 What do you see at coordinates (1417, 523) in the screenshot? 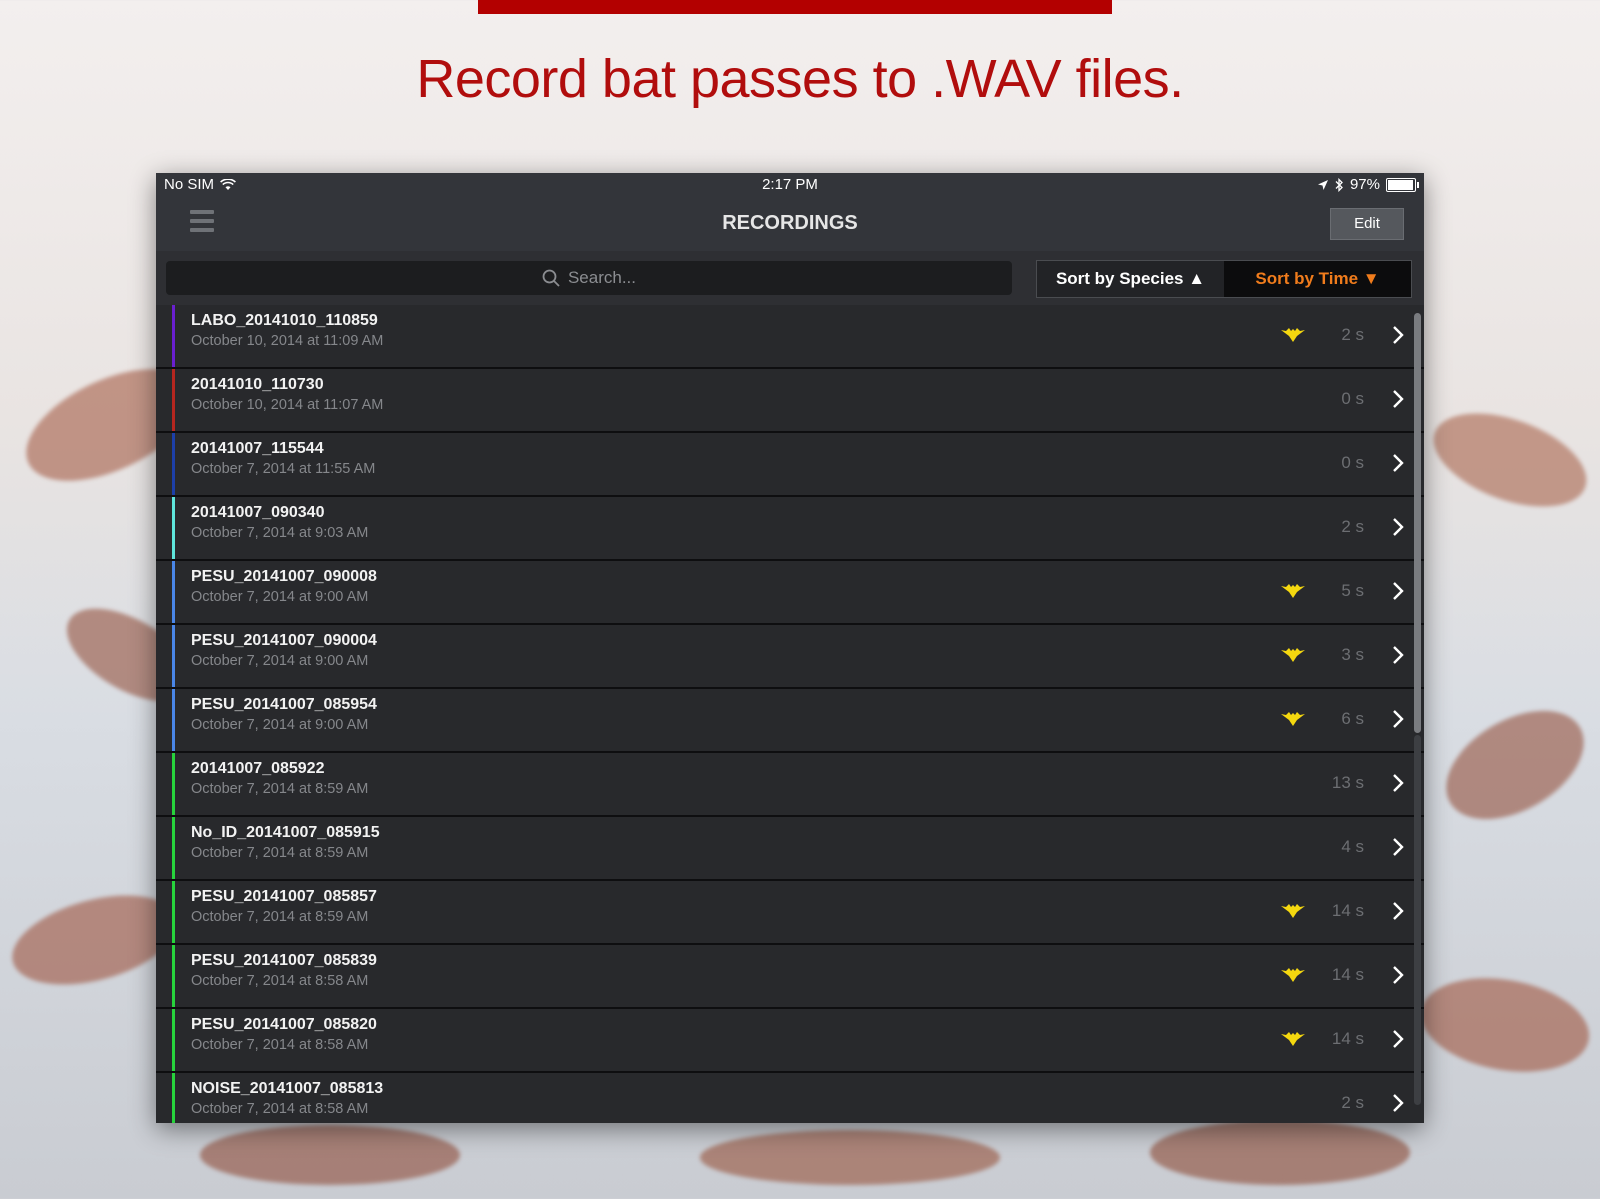
I see `scrollbar` at bounding box center [1417, 523].